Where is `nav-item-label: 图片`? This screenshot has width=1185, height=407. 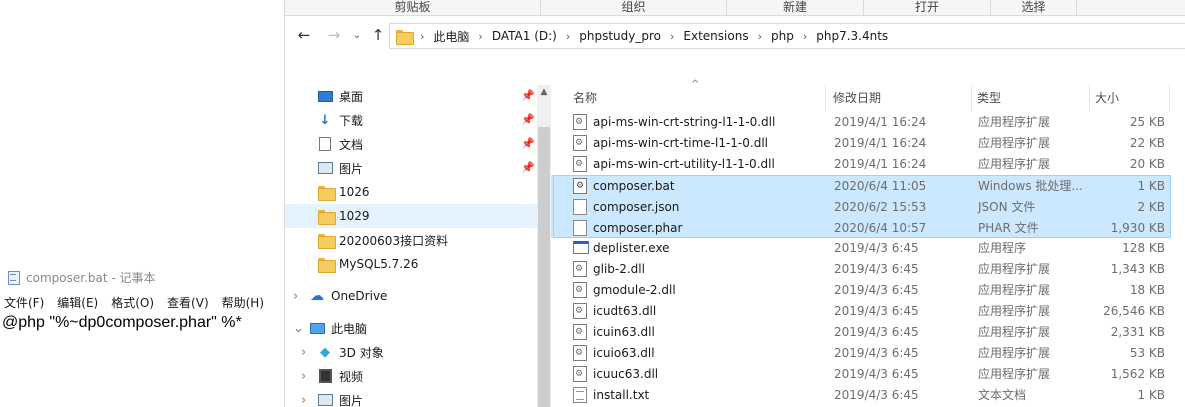
nav-item-label: 图片 is located at coordinates (351, 400).